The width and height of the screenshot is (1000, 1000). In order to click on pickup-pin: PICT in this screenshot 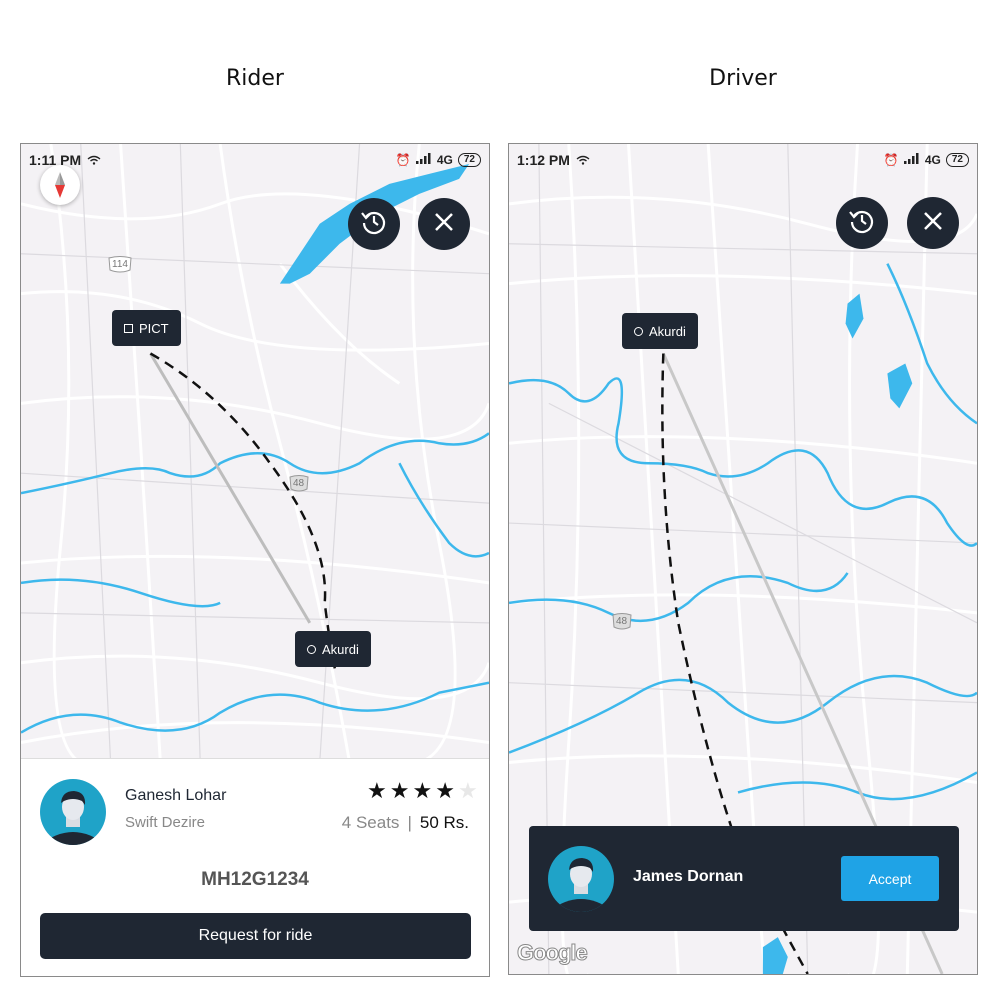, I will do `click(146, 328)`.